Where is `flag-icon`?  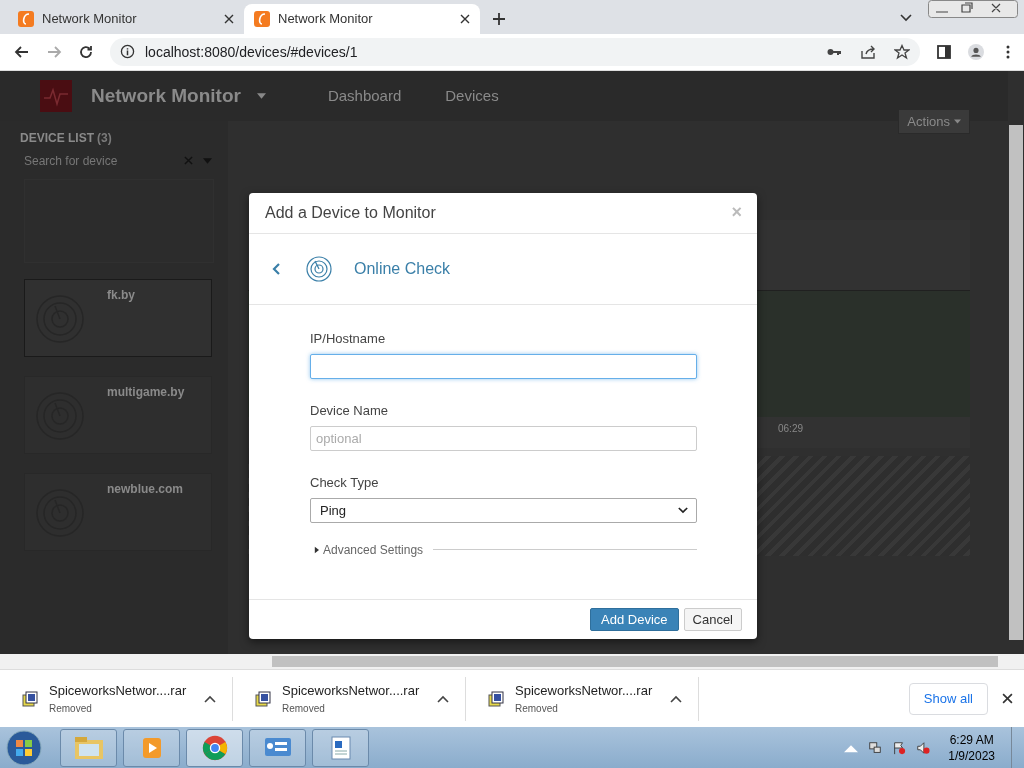
flag-icon is located at coordinates (899, 747).